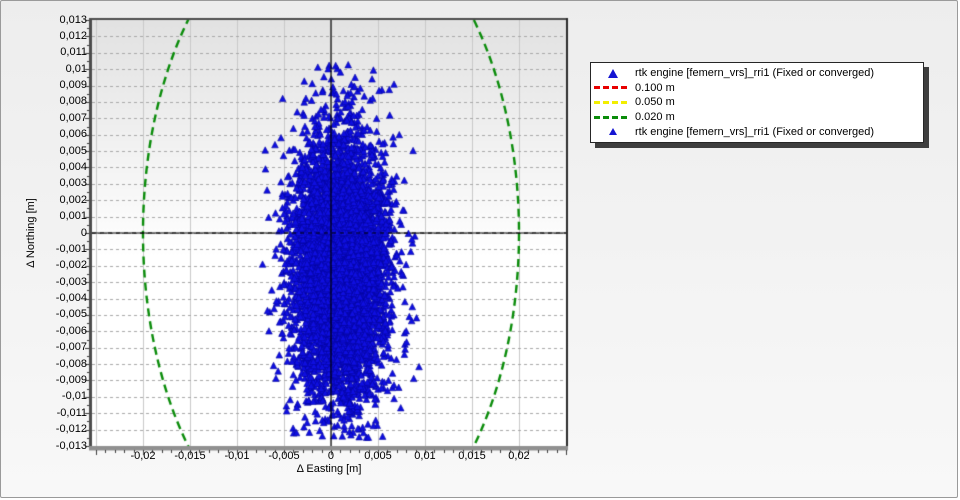  What do you see at coordinates (73, 101) in the screenshot?
I see `y-tick-label: 0,008` at bounding box center [73, 101].